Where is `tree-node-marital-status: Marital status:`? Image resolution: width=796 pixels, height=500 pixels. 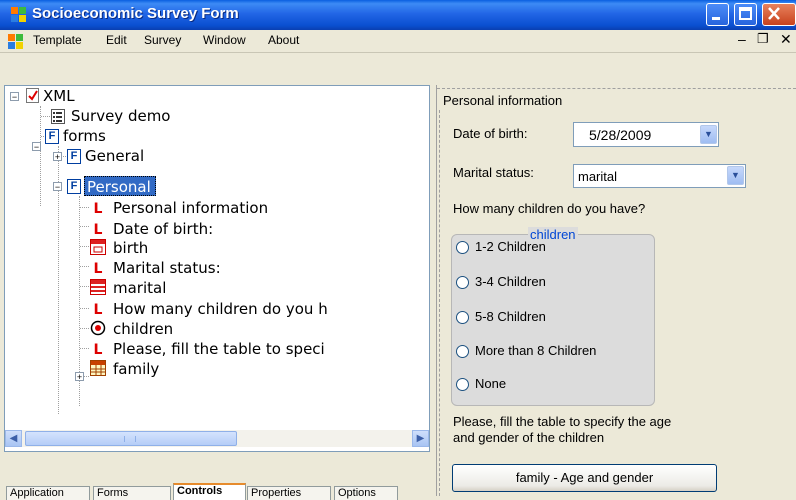
tree-node-marital-status: Marital status: is located at coordinates (167, 268).